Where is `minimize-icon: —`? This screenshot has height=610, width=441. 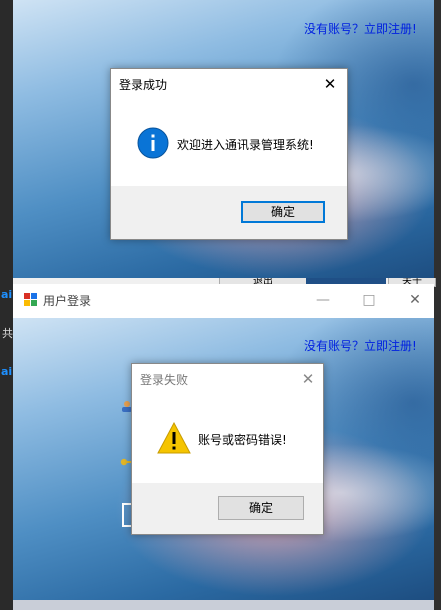 minimize-icon: — is located at coordinates (323, 300).